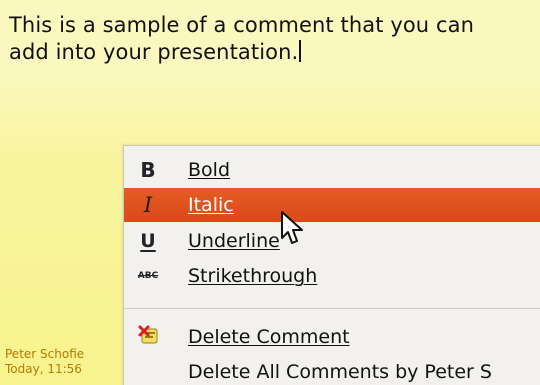 The width and height of the screenshot is (540, 385). What do you see at coordinates (269, 337) in the screenshot?
I see `menu-label-delete-comment: Delete Comment` at bounding box center [269, 337].